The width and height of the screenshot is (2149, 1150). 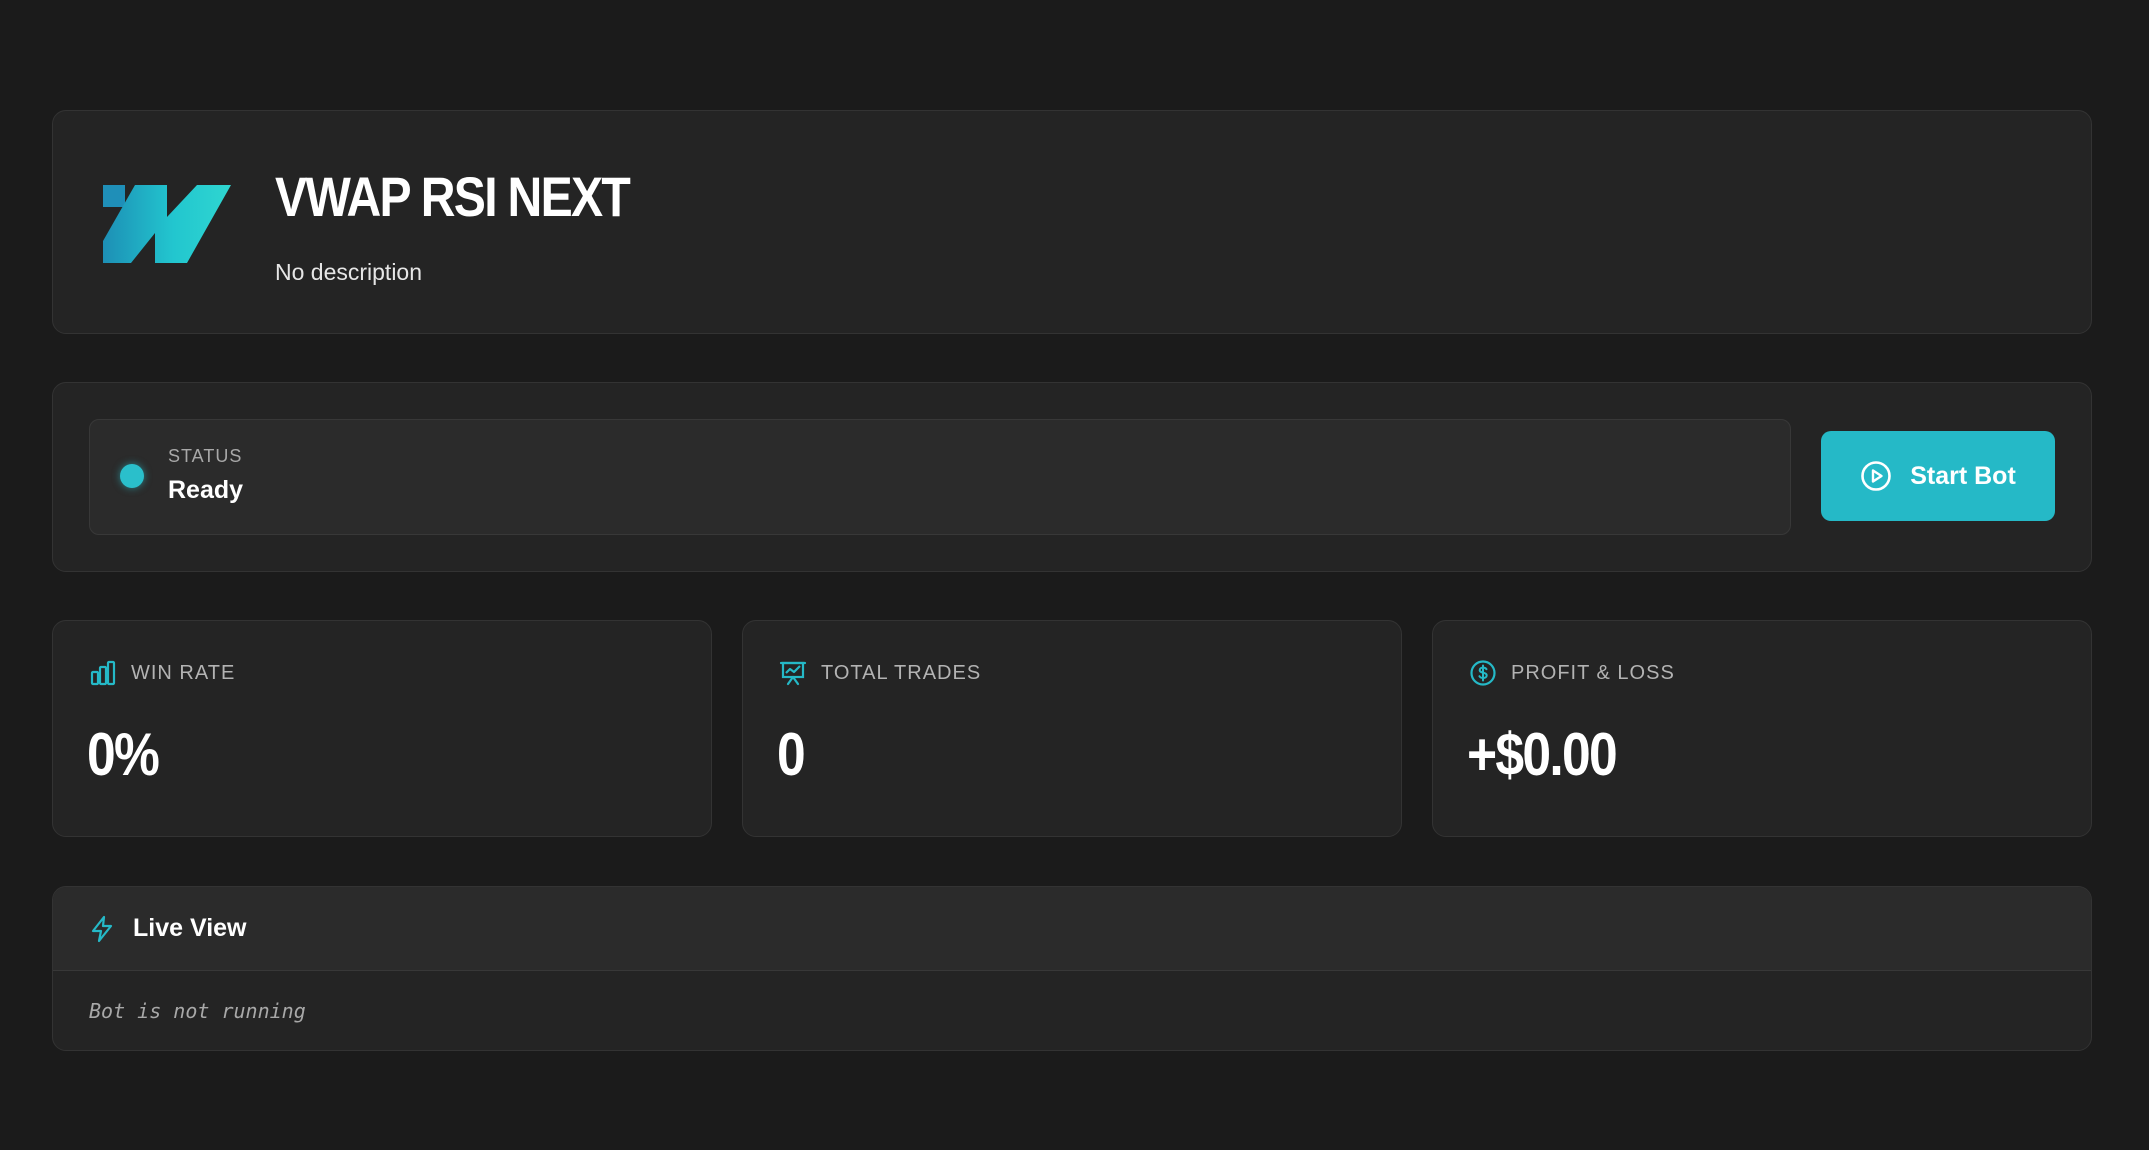 I want to click on status-indicator, so click(x=132, y=476).